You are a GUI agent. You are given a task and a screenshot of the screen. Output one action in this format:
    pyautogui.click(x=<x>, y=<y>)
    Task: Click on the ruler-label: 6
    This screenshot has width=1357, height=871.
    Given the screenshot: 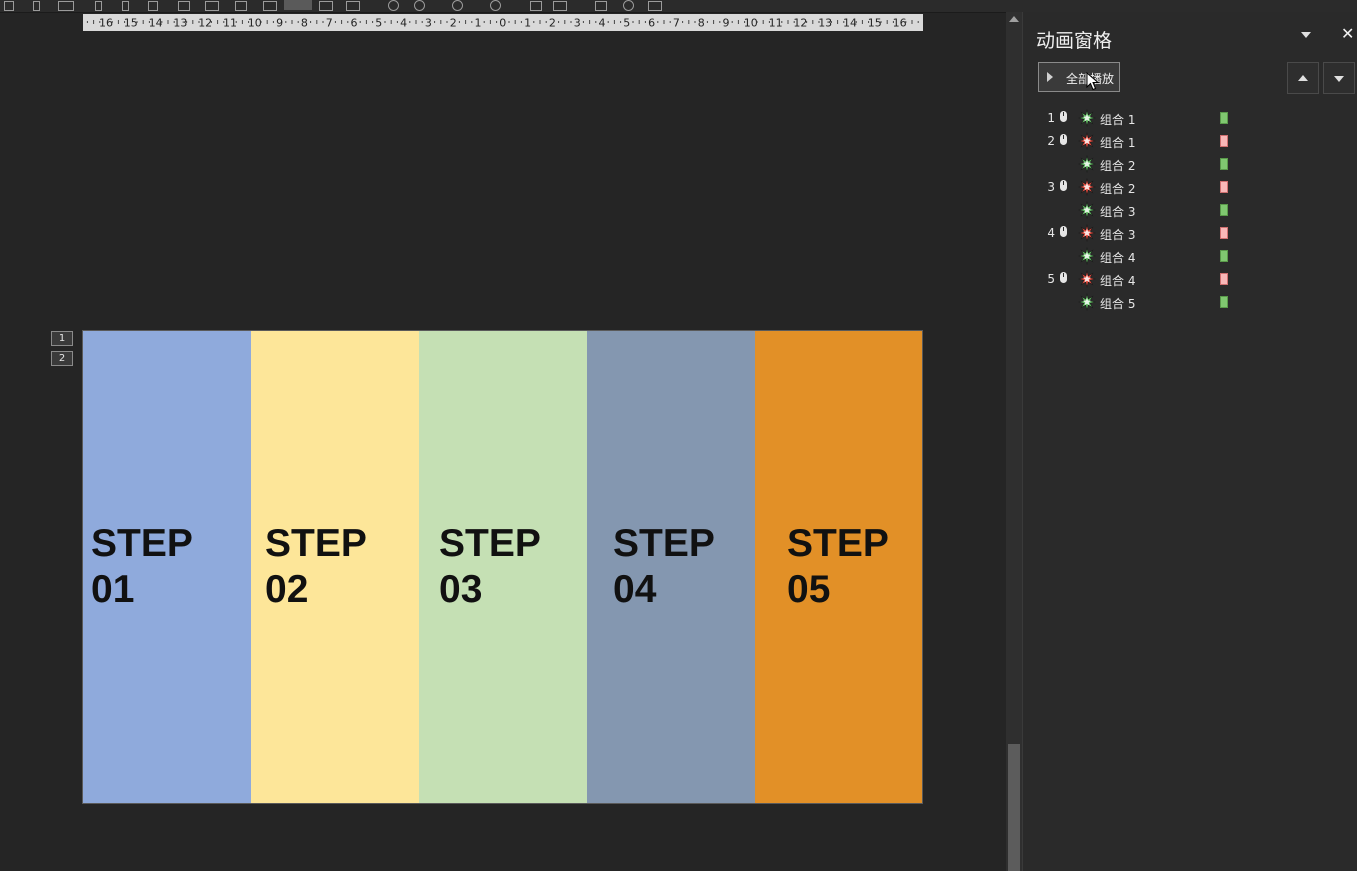 What is the action you would take?
    pyautogui.click(x=651, y=23)
    